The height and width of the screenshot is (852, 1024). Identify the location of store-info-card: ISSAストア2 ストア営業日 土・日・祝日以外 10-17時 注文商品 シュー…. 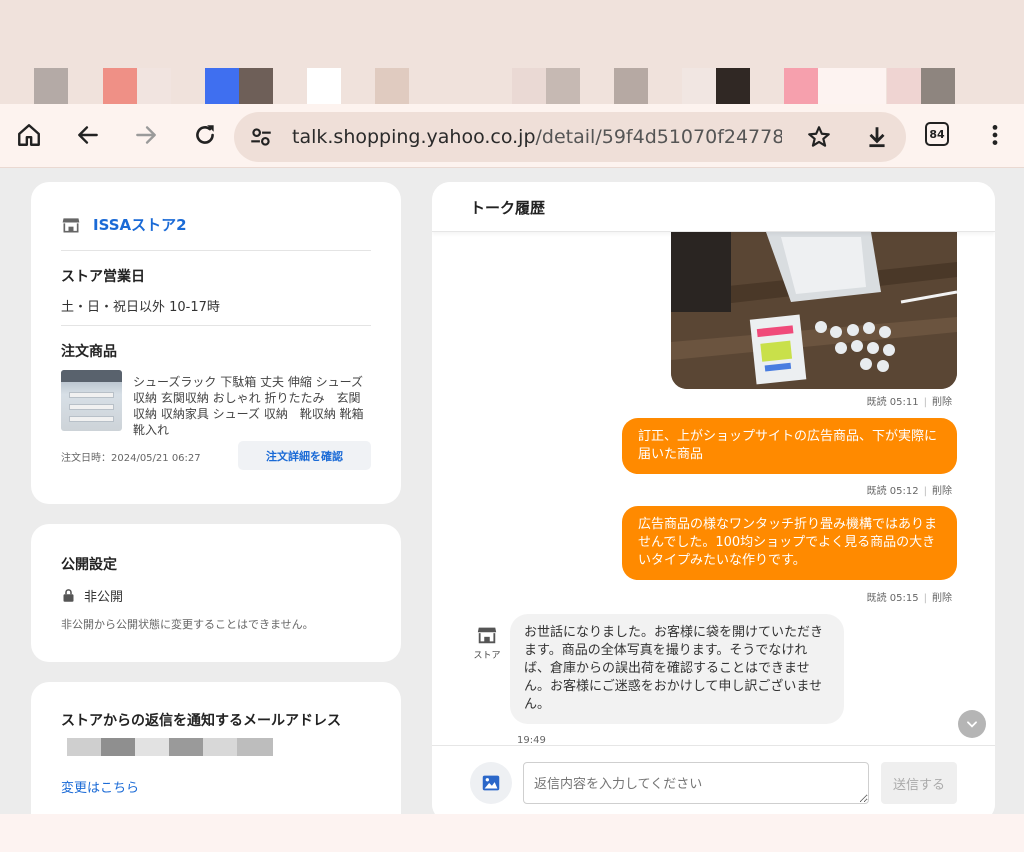
(216, 343).